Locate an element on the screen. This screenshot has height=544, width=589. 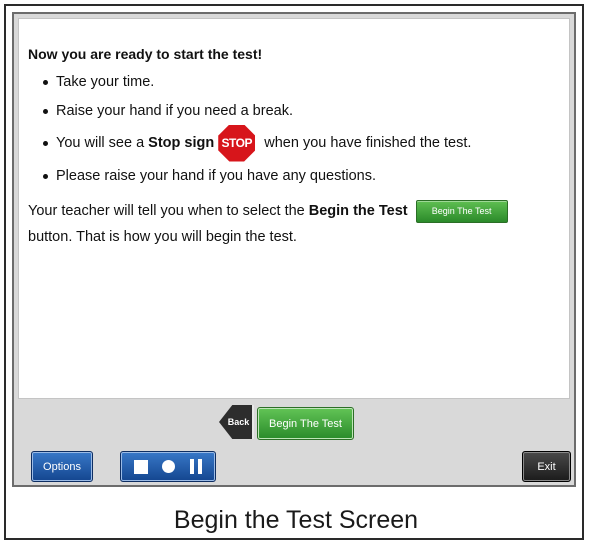
page-heading: Now you are ready to start the test! is located at coordinates (145, 54).